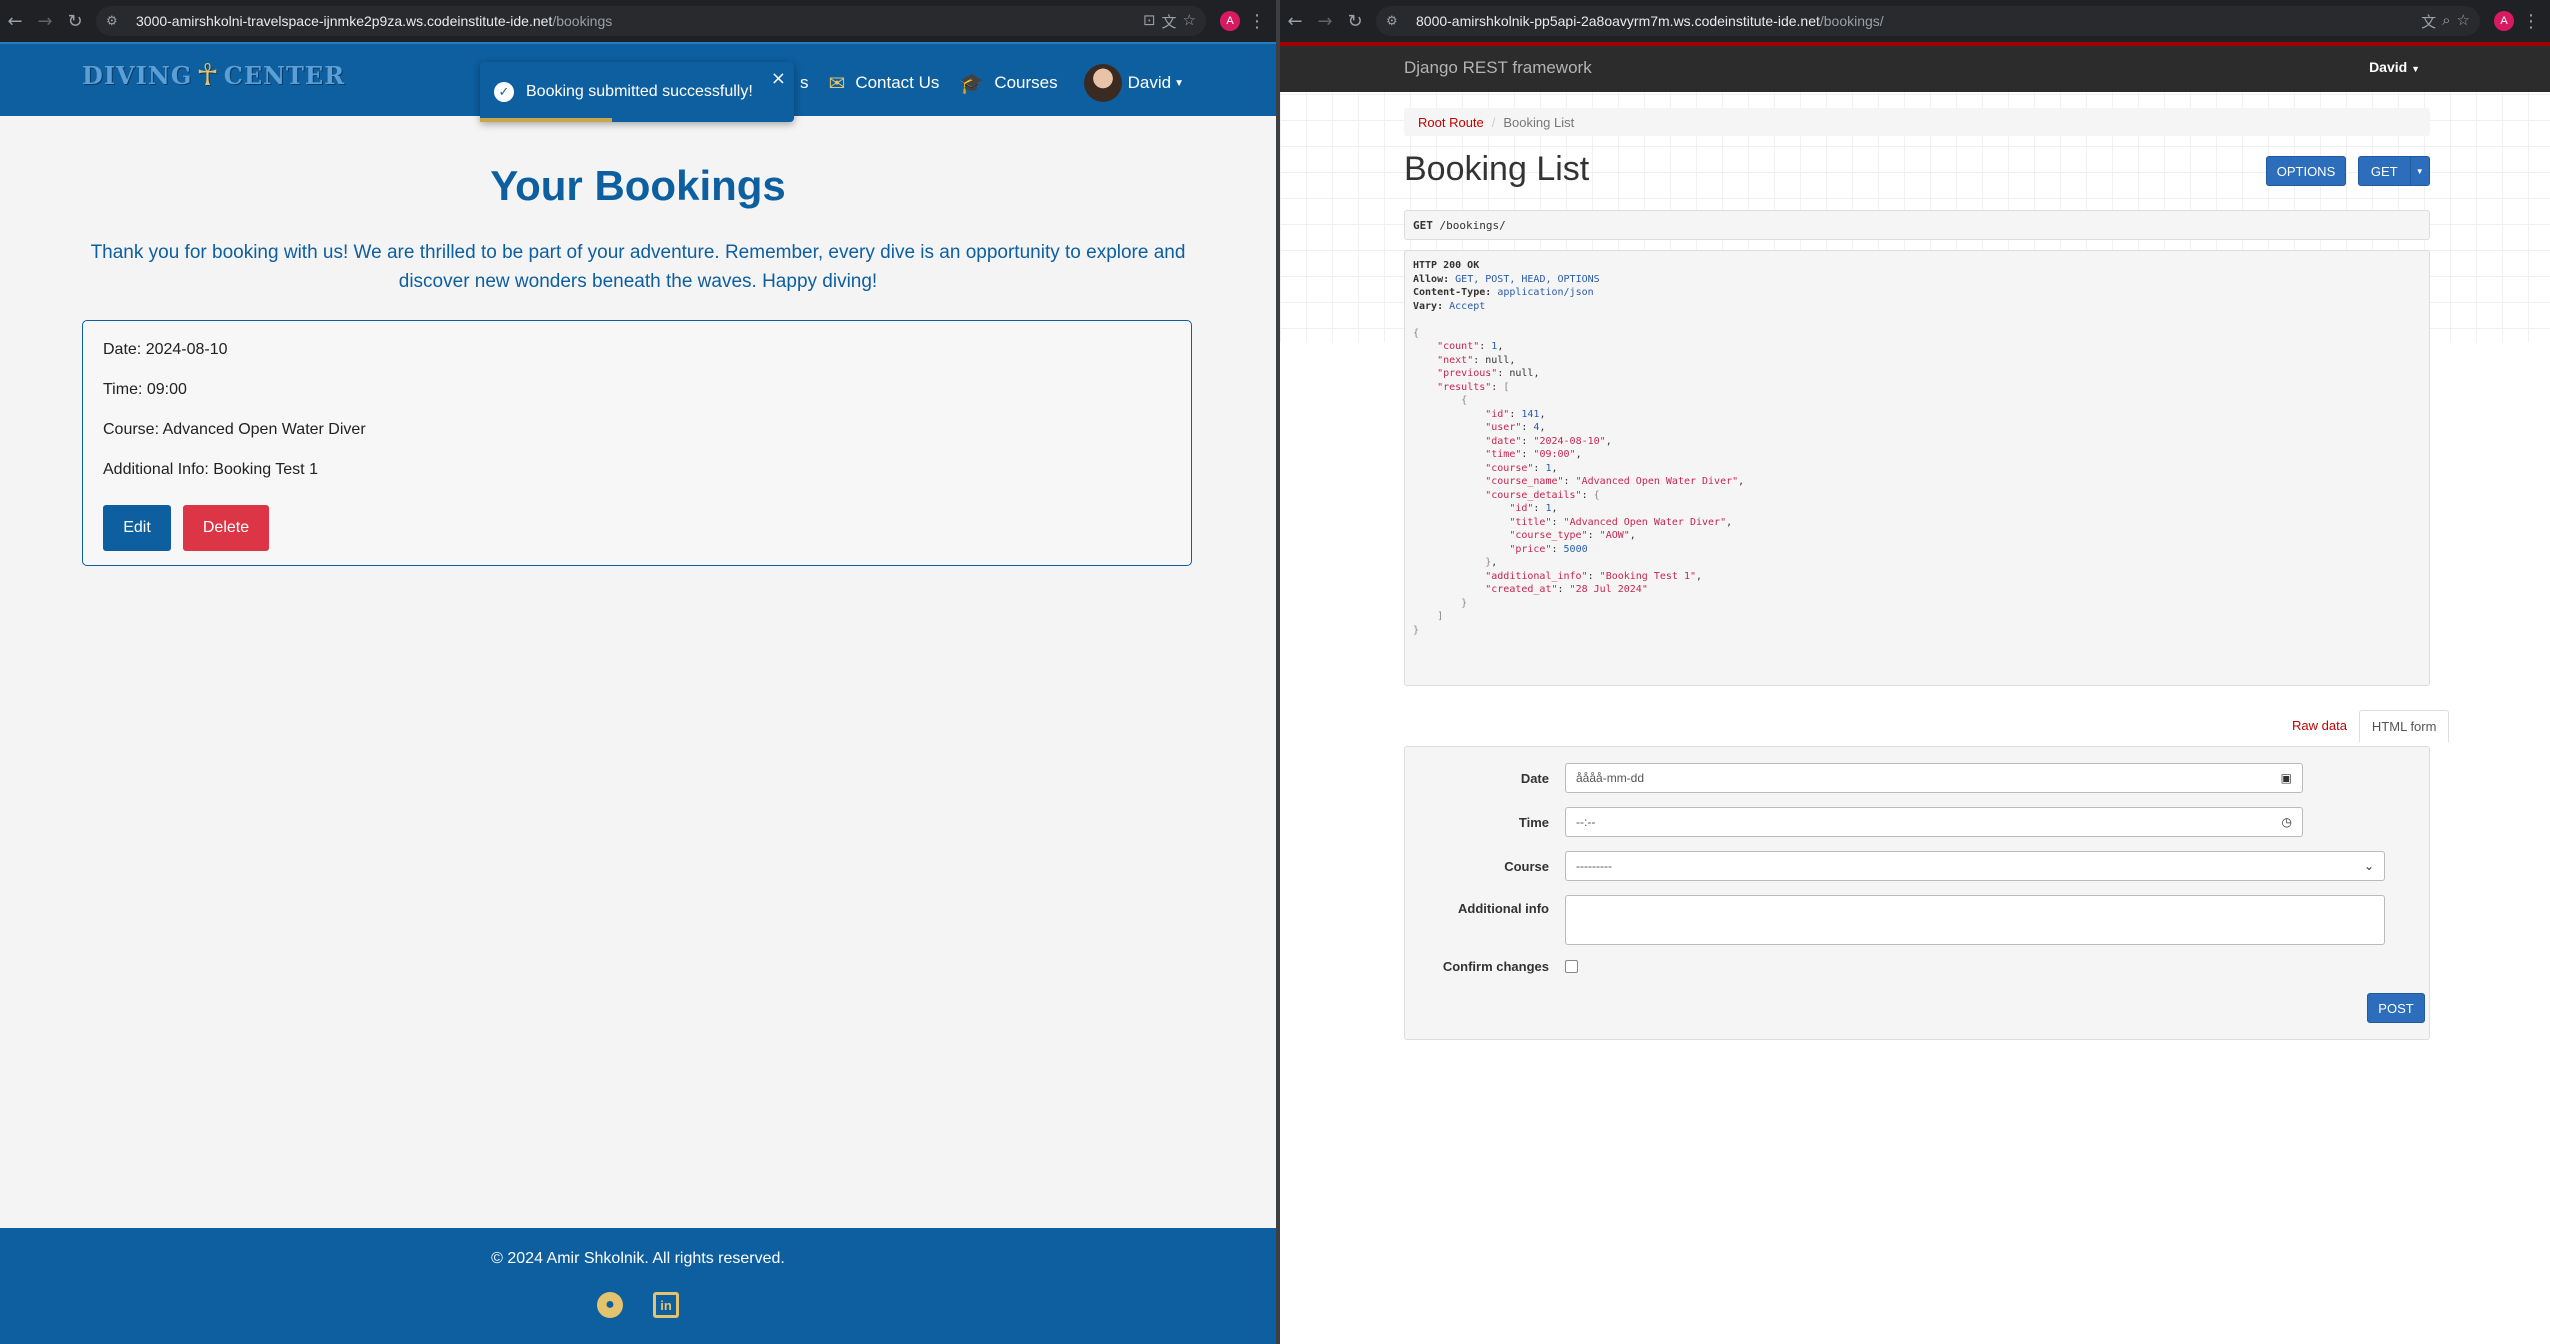 Image resolution: width=2550 pixels, height=1344 pixels. Describe the element at coordinates (2396, 1008) in the screenshot. I see `post-button: POST` at that location.